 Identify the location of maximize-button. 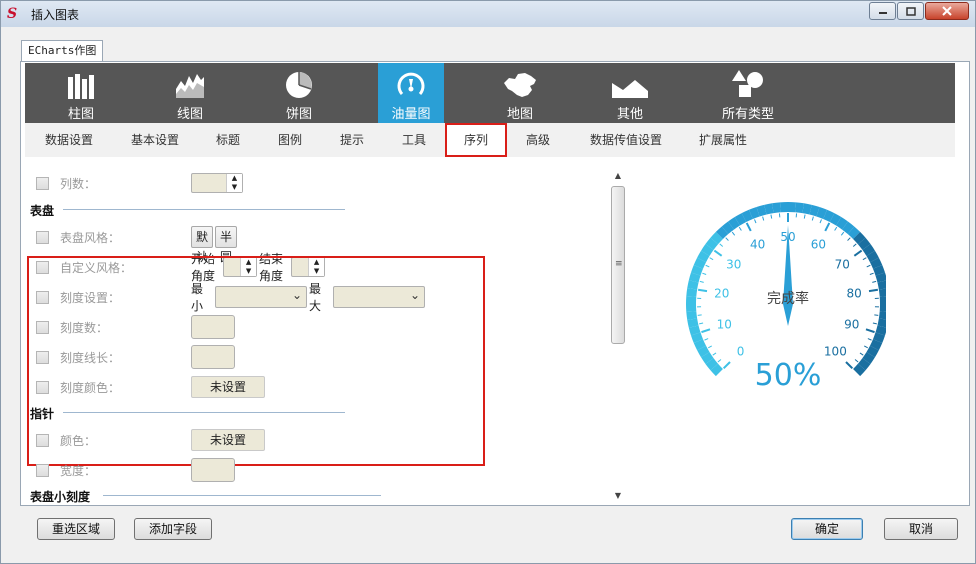
(910, 11).